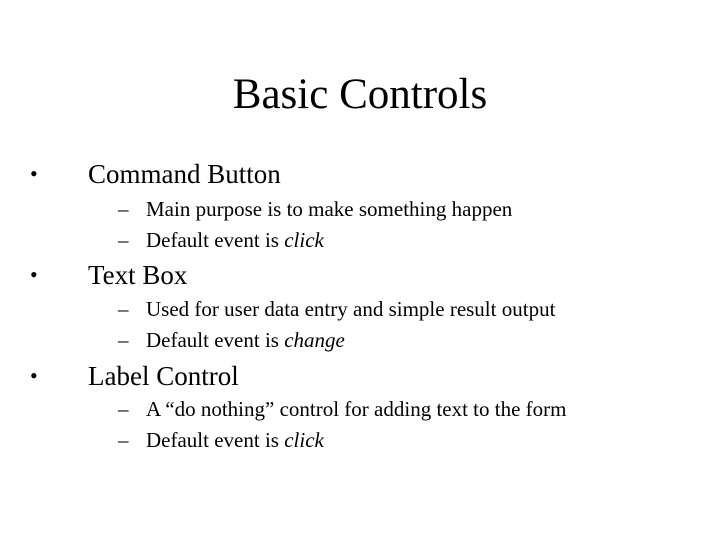 This screenshot has height=540, width=720. I want to click on bullet-heading: Command Button, so click(184, 174).